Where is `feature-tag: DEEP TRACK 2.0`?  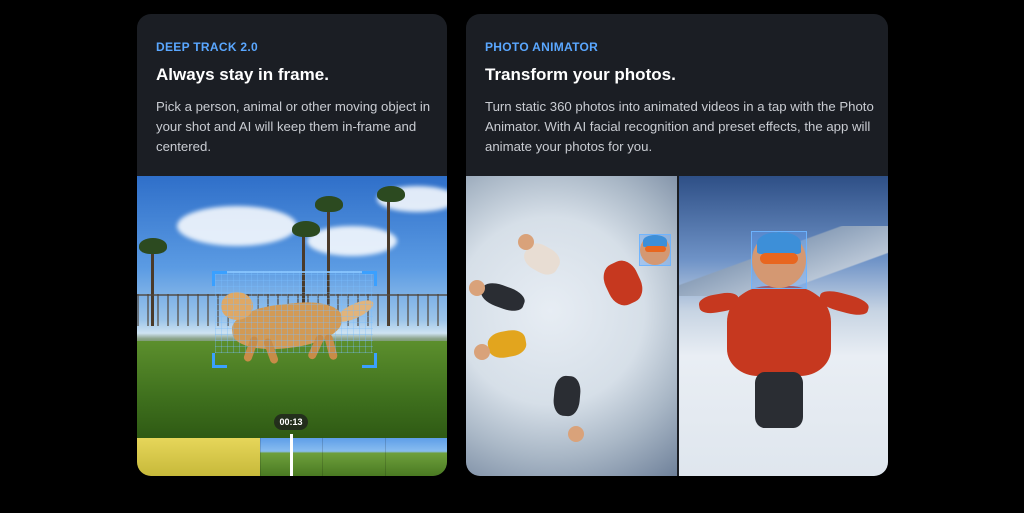
feature-tag: DEEP TRACK 2.0 is located at coordinates (207, 47).